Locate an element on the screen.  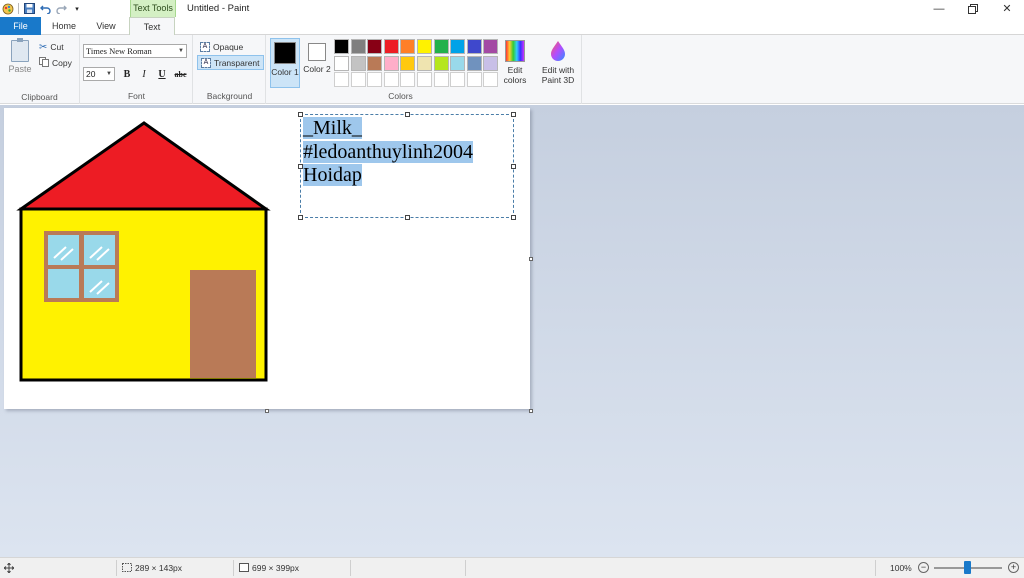
zoom-in-button: + is located at coordinates (1013, 567).